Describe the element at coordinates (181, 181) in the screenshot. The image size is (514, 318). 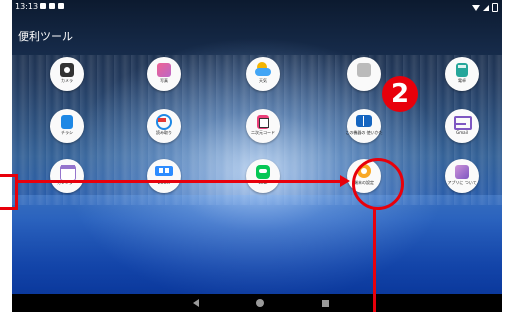
I see `annotation-arrow-line` at that location.